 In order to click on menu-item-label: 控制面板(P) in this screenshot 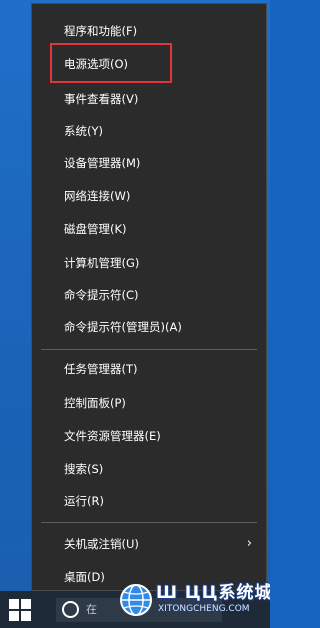, I will do `click(95, 403)`.